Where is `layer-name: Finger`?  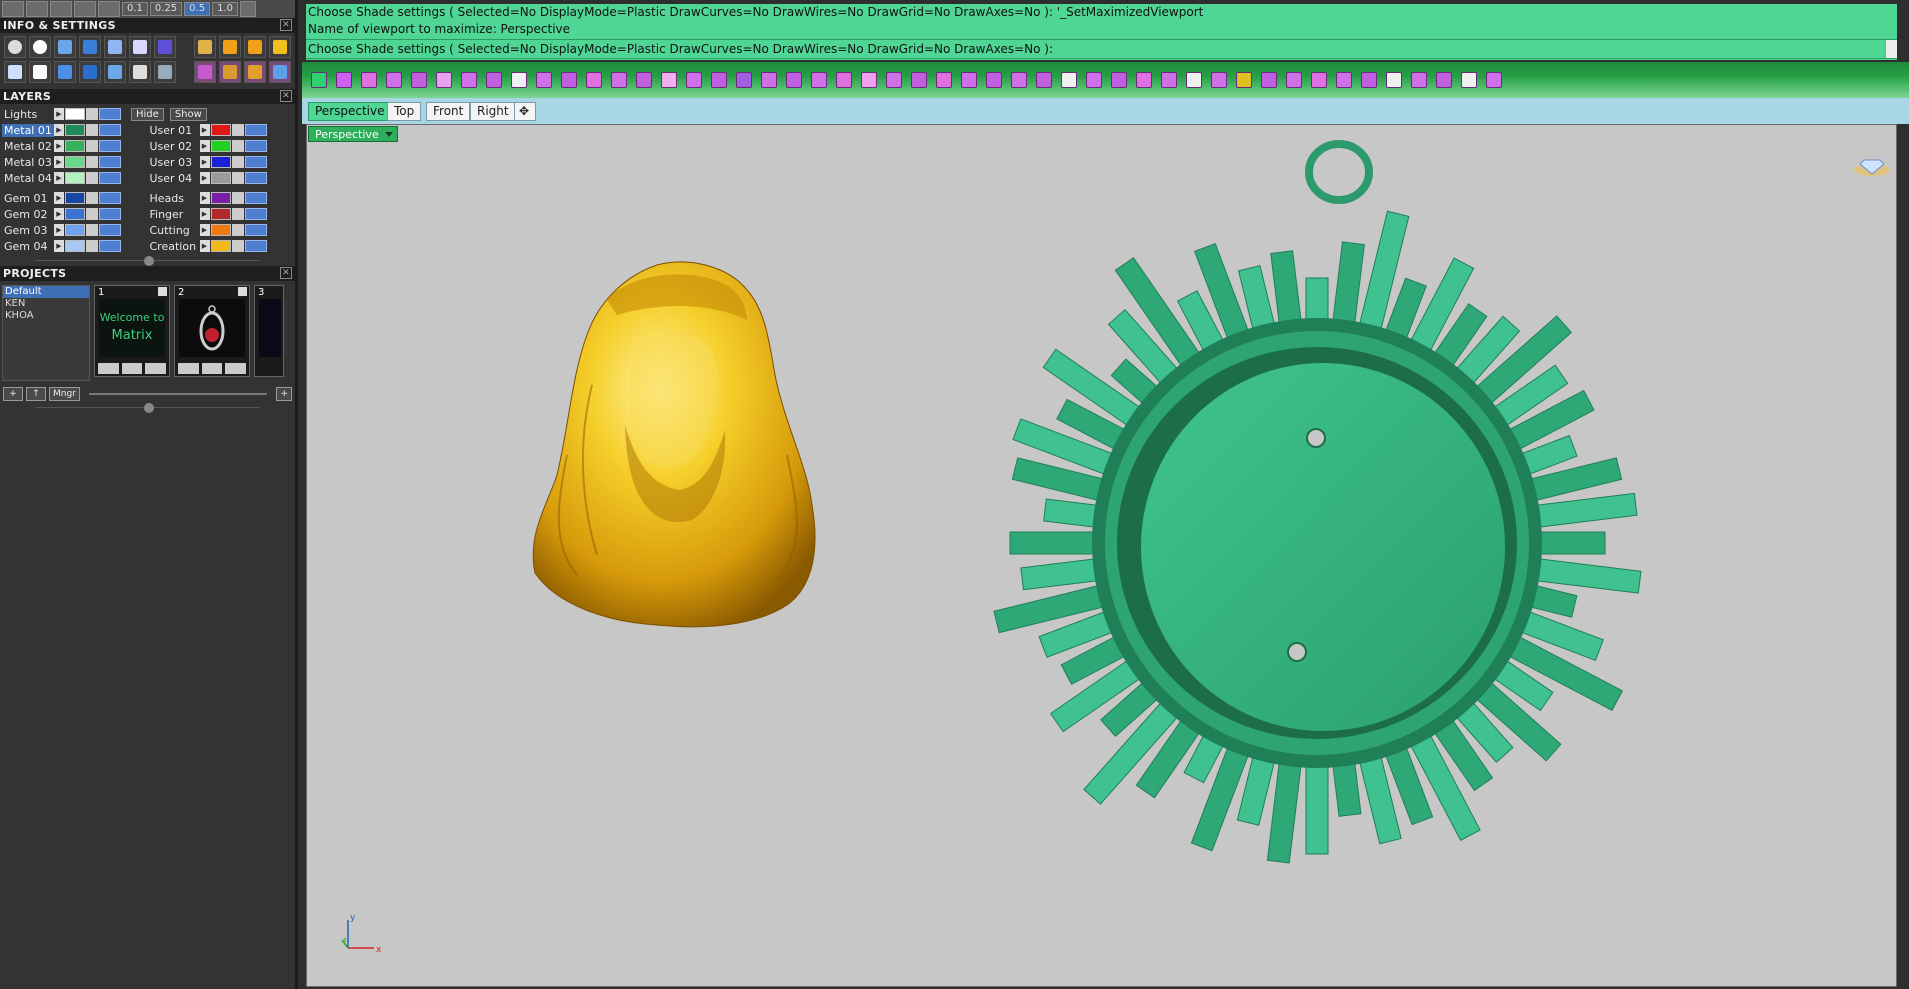
layer-name: Finger is located at coordinates (174, 214).